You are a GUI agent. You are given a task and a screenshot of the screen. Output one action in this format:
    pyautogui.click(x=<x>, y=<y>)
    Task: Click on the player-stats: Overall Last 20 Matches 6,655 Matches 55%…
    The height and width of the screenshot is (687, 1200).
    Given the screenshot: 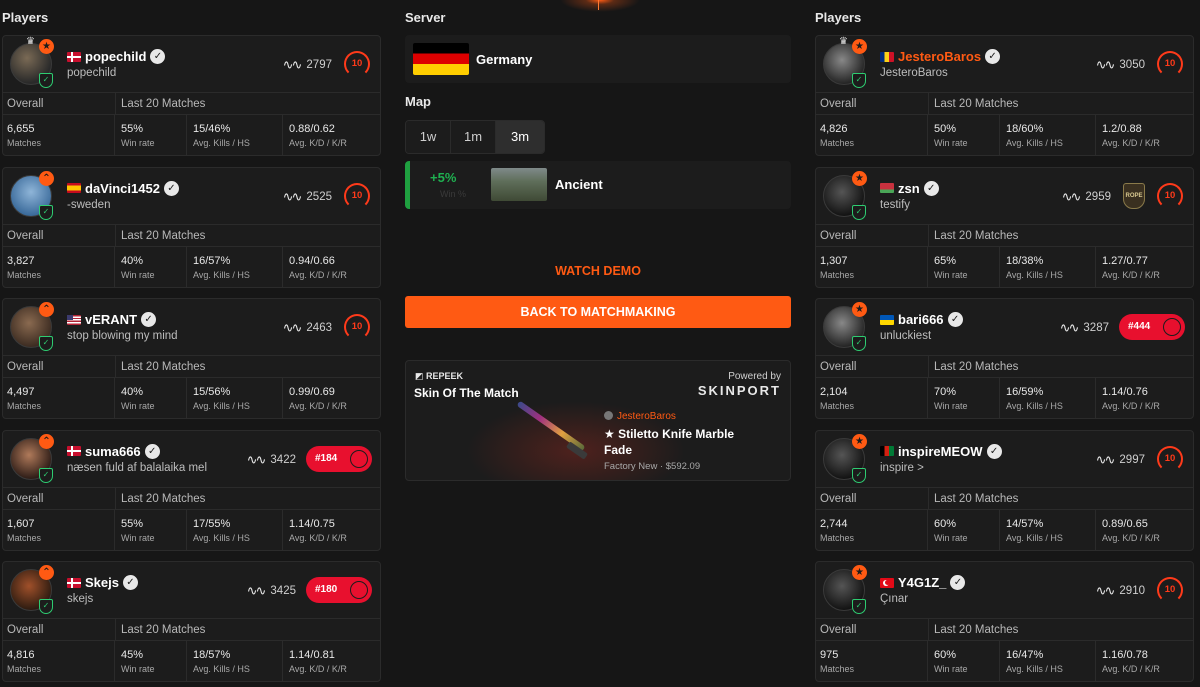 What is the action you would take?
    pyautogui.click(x=191, y=124)
    